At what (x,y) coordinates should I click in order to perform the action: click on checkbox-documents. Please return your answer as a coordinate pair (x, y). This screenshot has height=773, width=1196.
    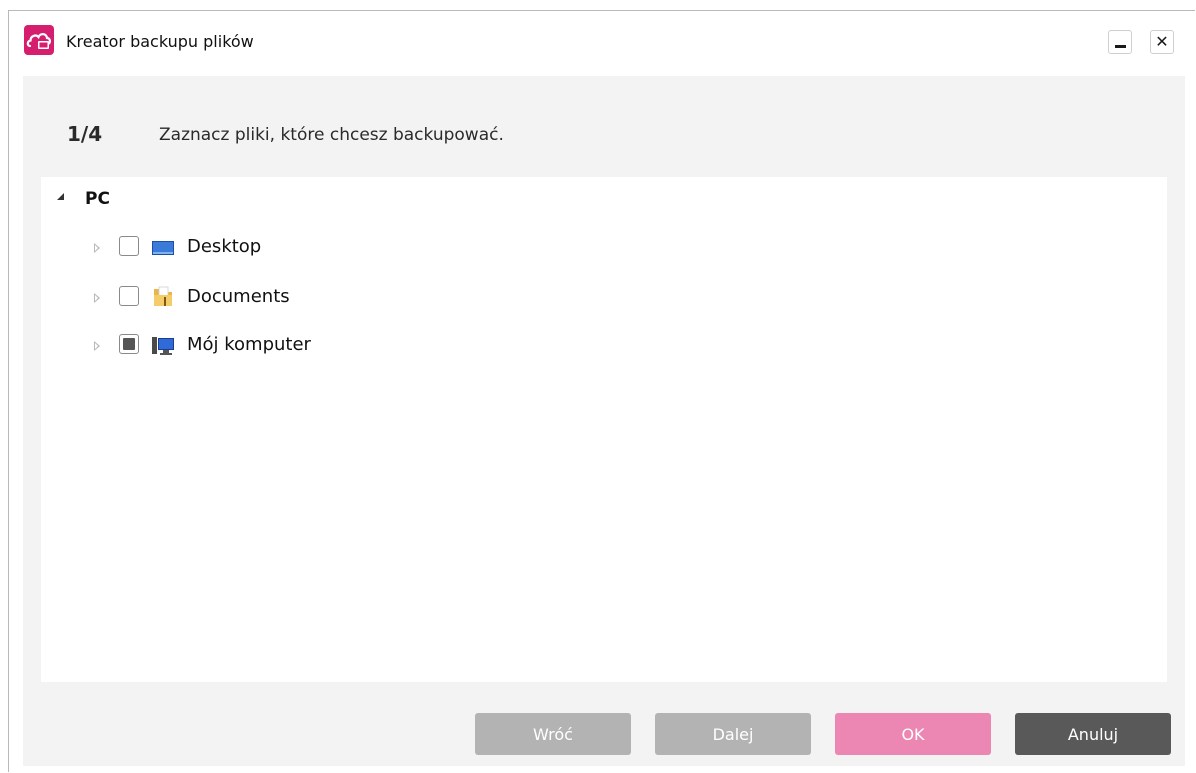
    Looking at the image, I should click on (129, 296).